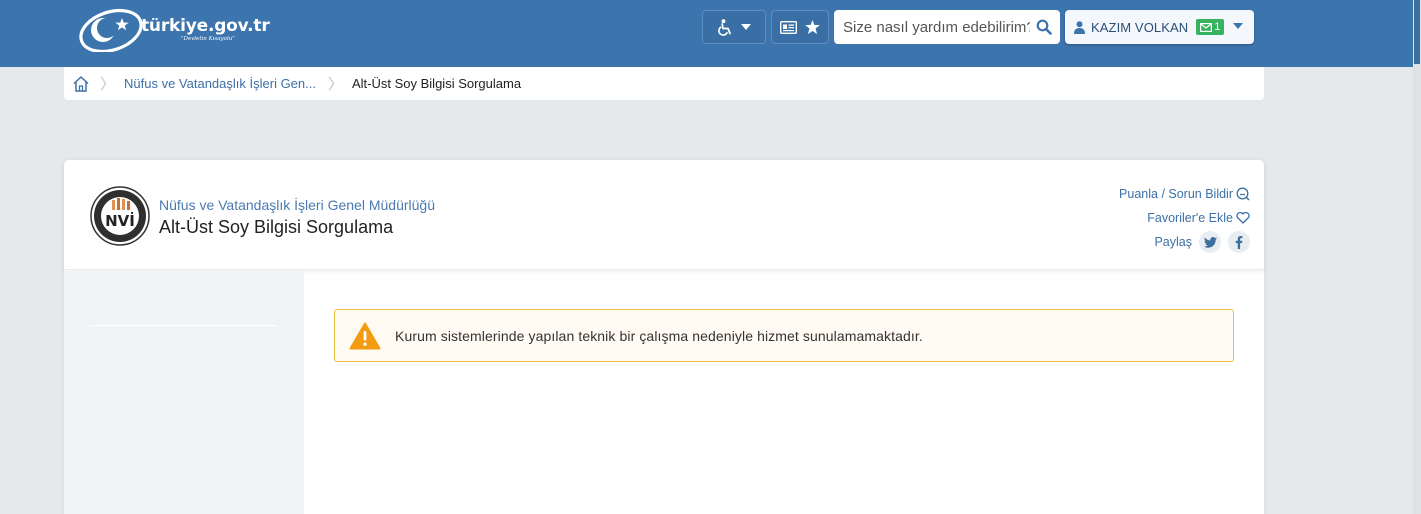  What do you see at coordinates (1079, 27) in the screenshot?
I see `user-icon` at bounding box center [1079, 27].